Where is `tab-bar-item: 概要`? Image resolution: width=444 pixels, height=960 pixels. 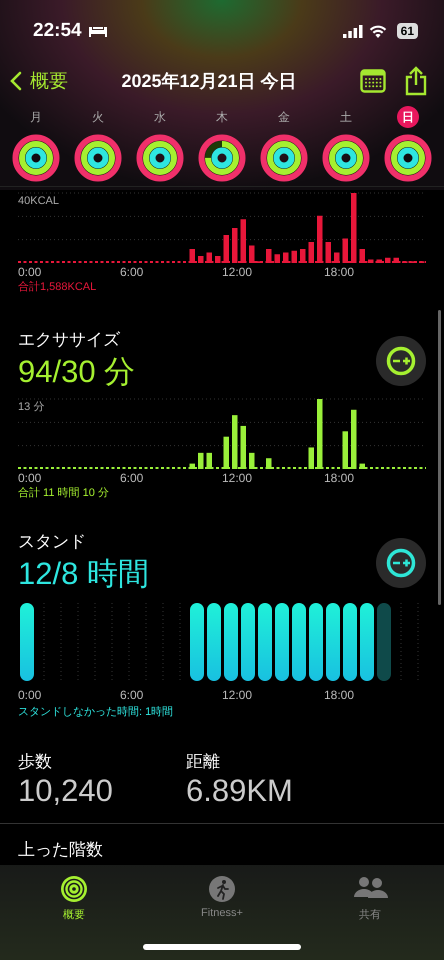
tab-bar-item: 概要 is located at coordinates (74, 898).